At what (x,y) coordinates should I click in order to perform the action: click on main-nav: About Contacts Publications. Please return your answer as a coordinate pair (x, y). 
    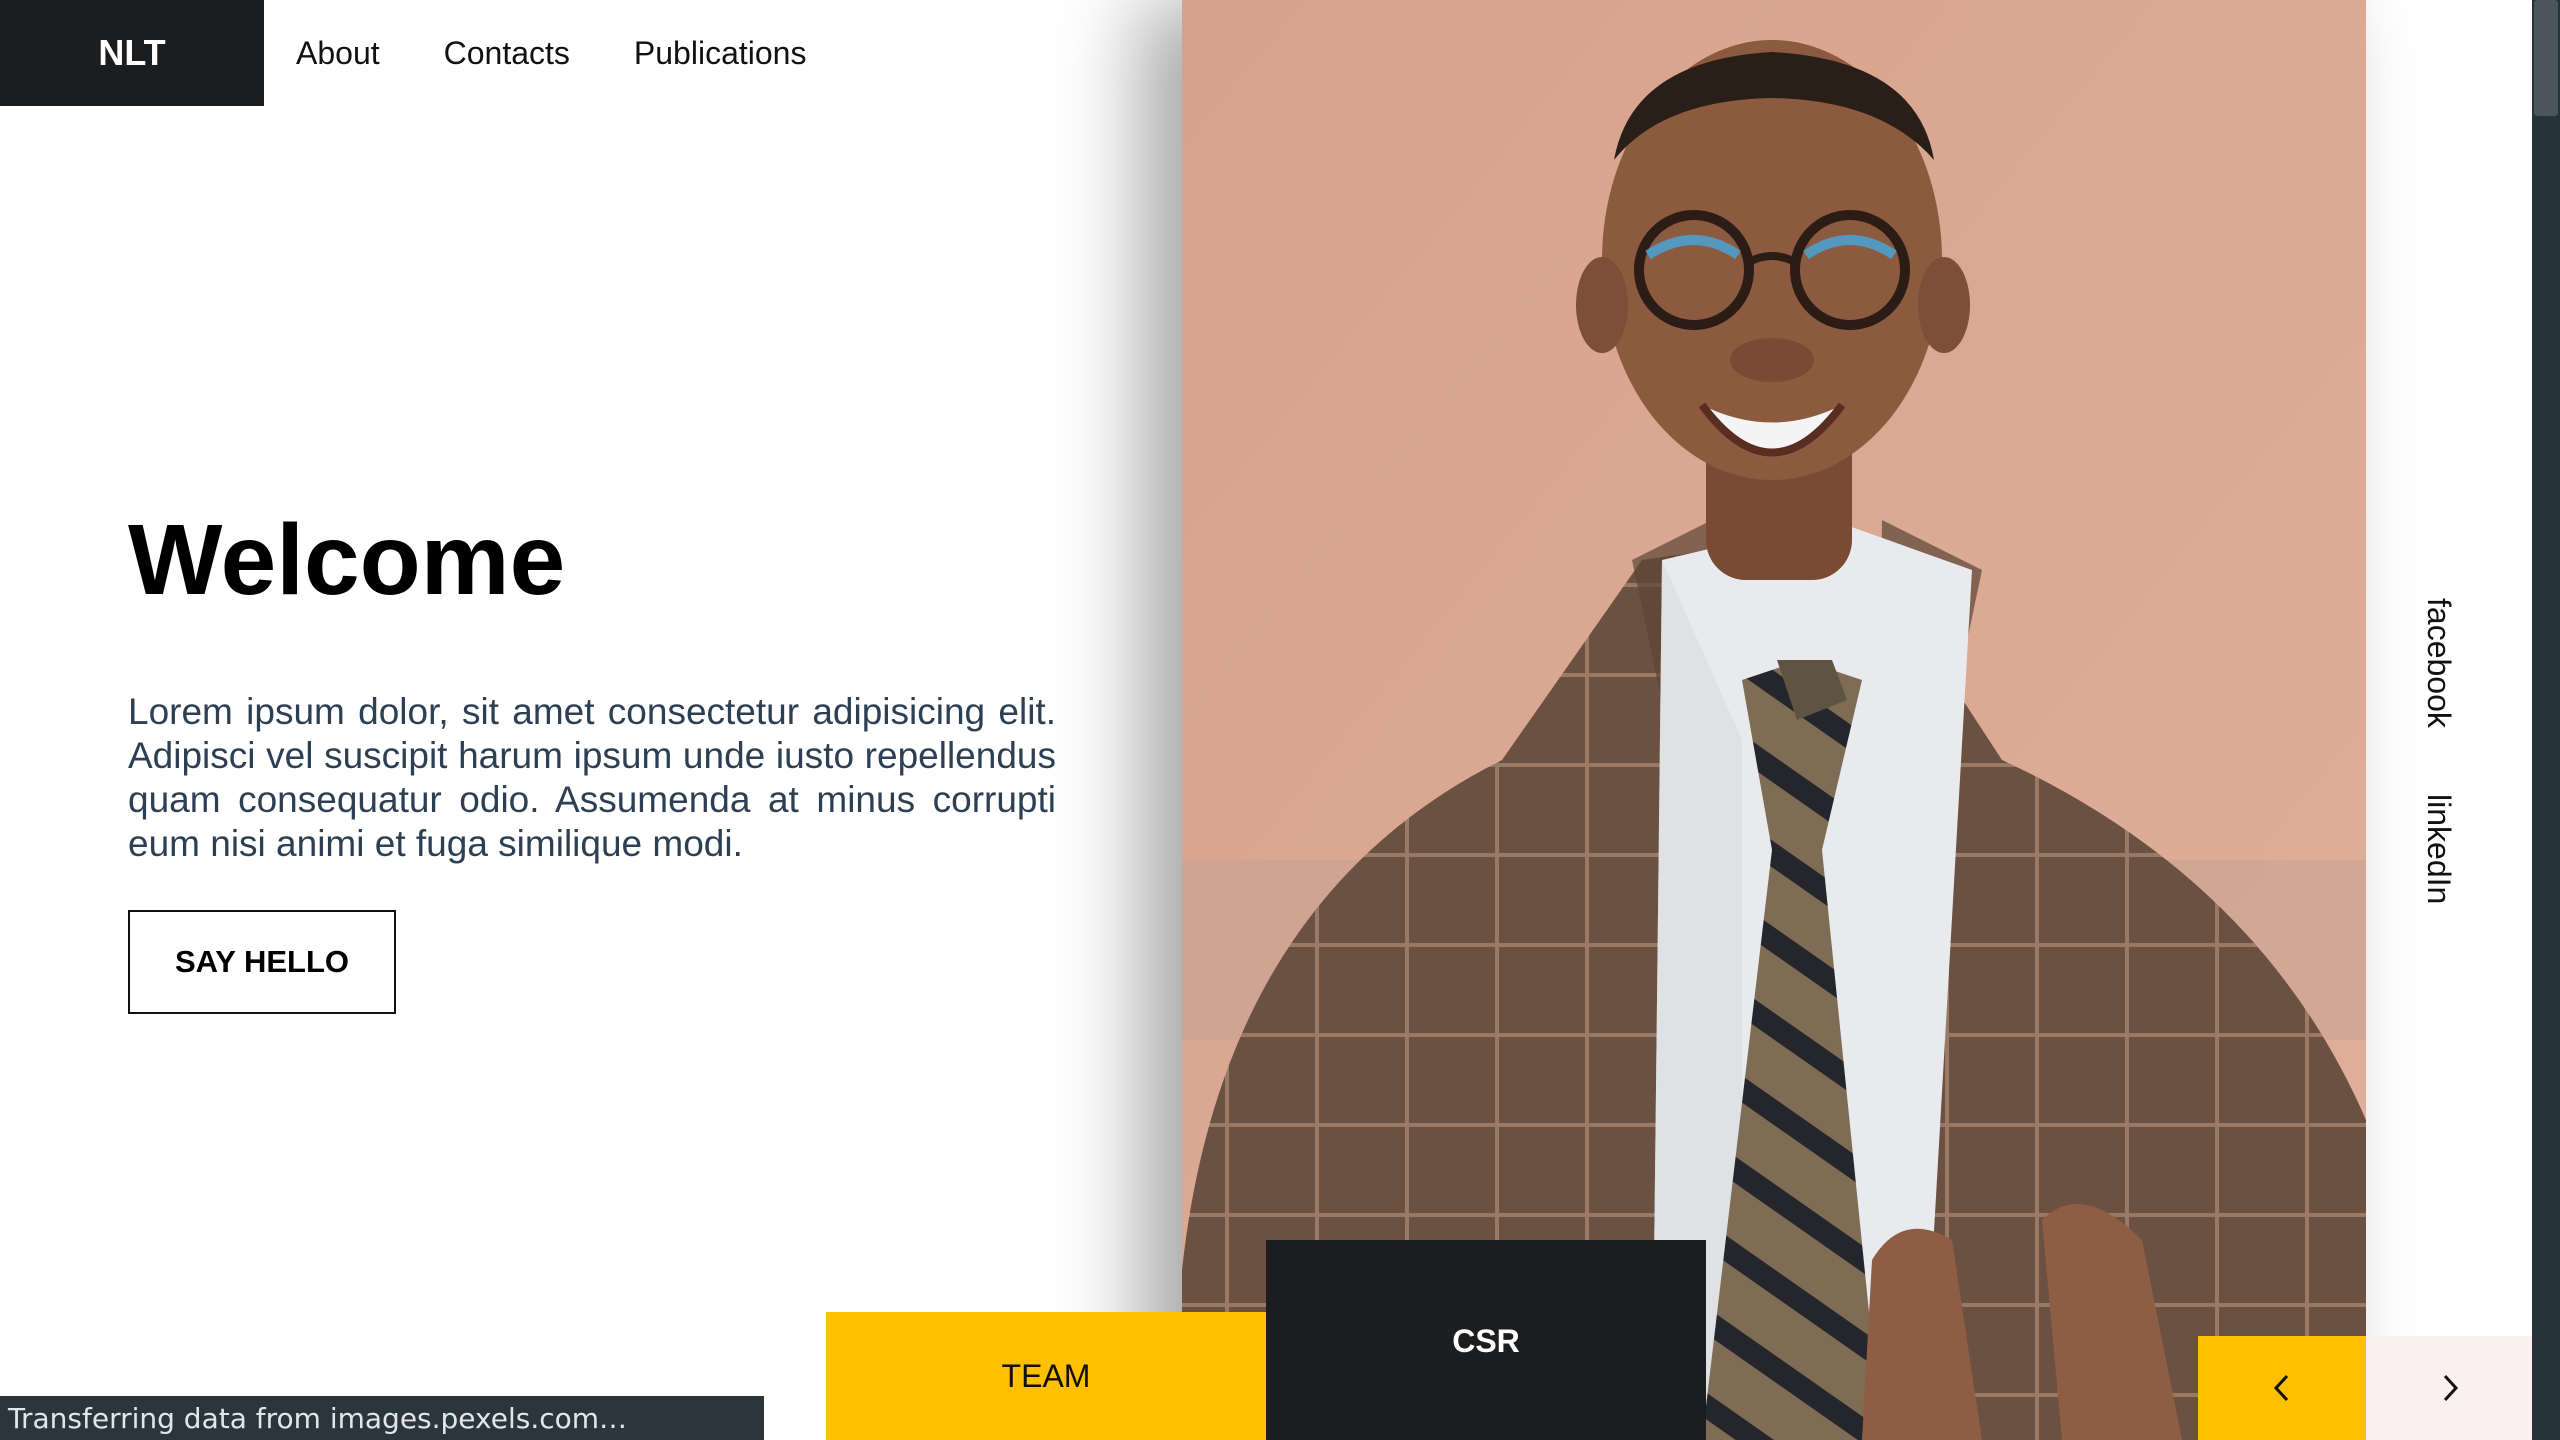
    Looking at the image, I should click on (551, 53).